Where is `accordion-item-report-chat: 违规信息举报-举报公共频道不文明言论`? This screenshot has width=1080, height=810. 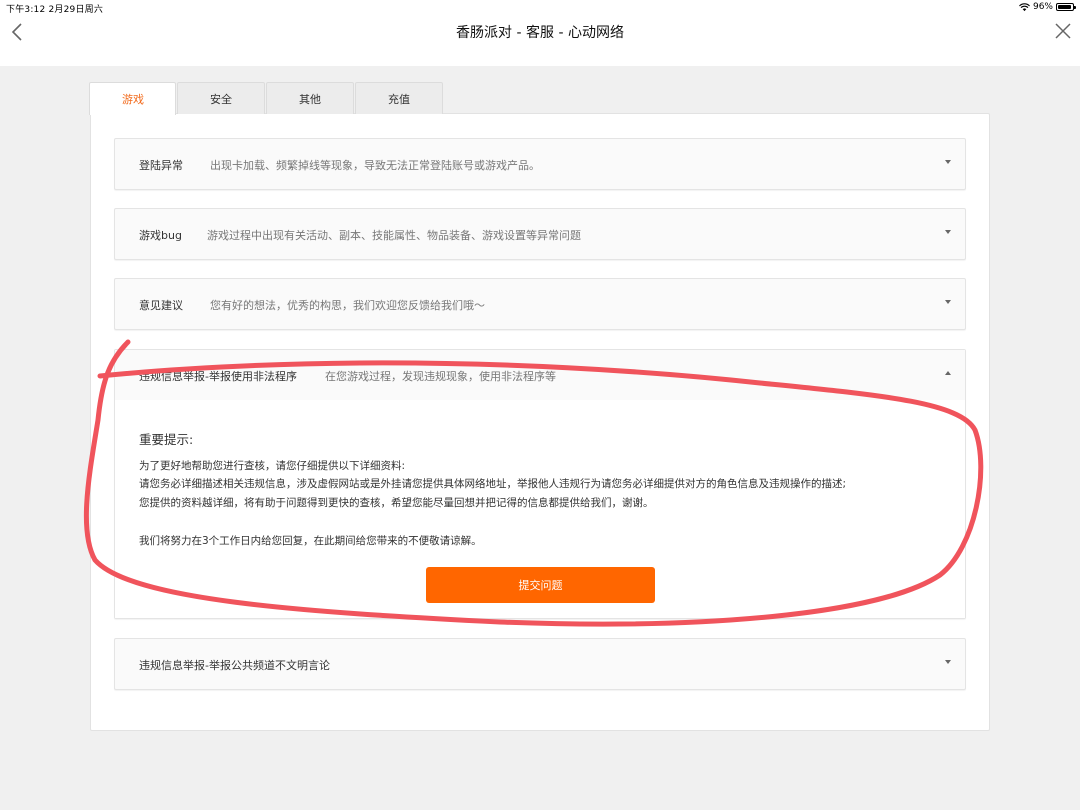
accordion-item-report-chat: 违规信息举报-举报公共频道不文明言论 is located at coordinates (540, 664).